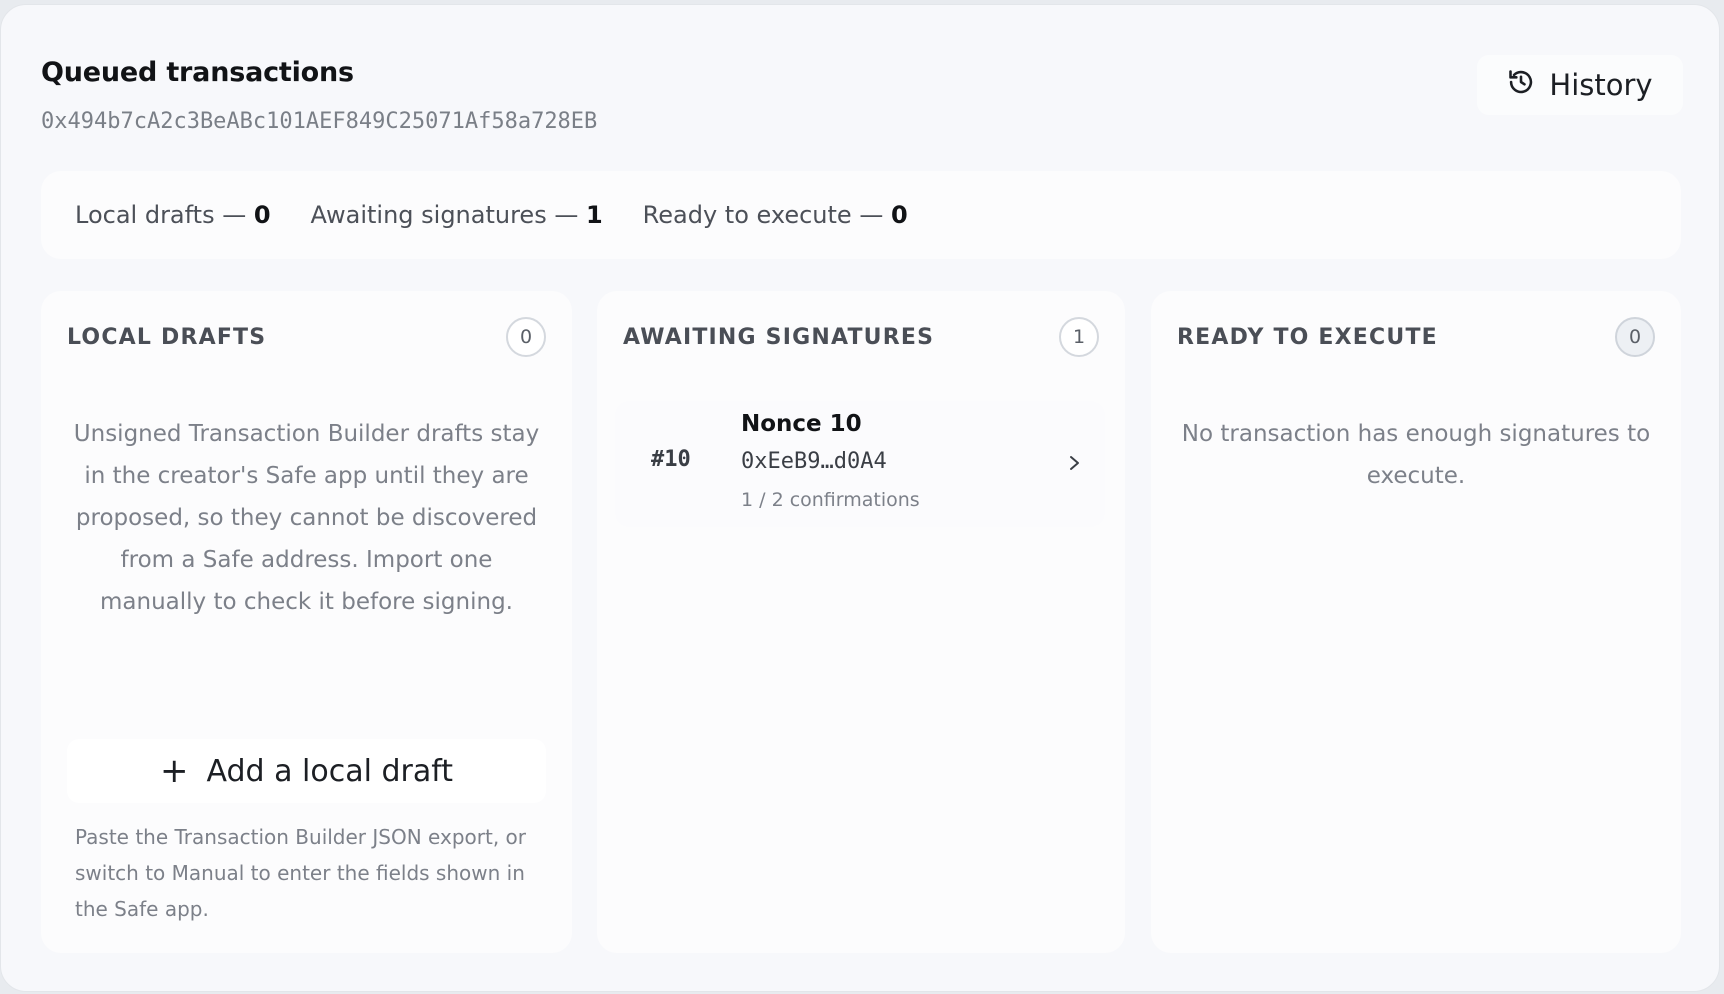 Image resolution: width=1724 pixels, height=994 pixels. I want to click on local-drafts-title: LOCAL DRAFTS, so click(167, 337).